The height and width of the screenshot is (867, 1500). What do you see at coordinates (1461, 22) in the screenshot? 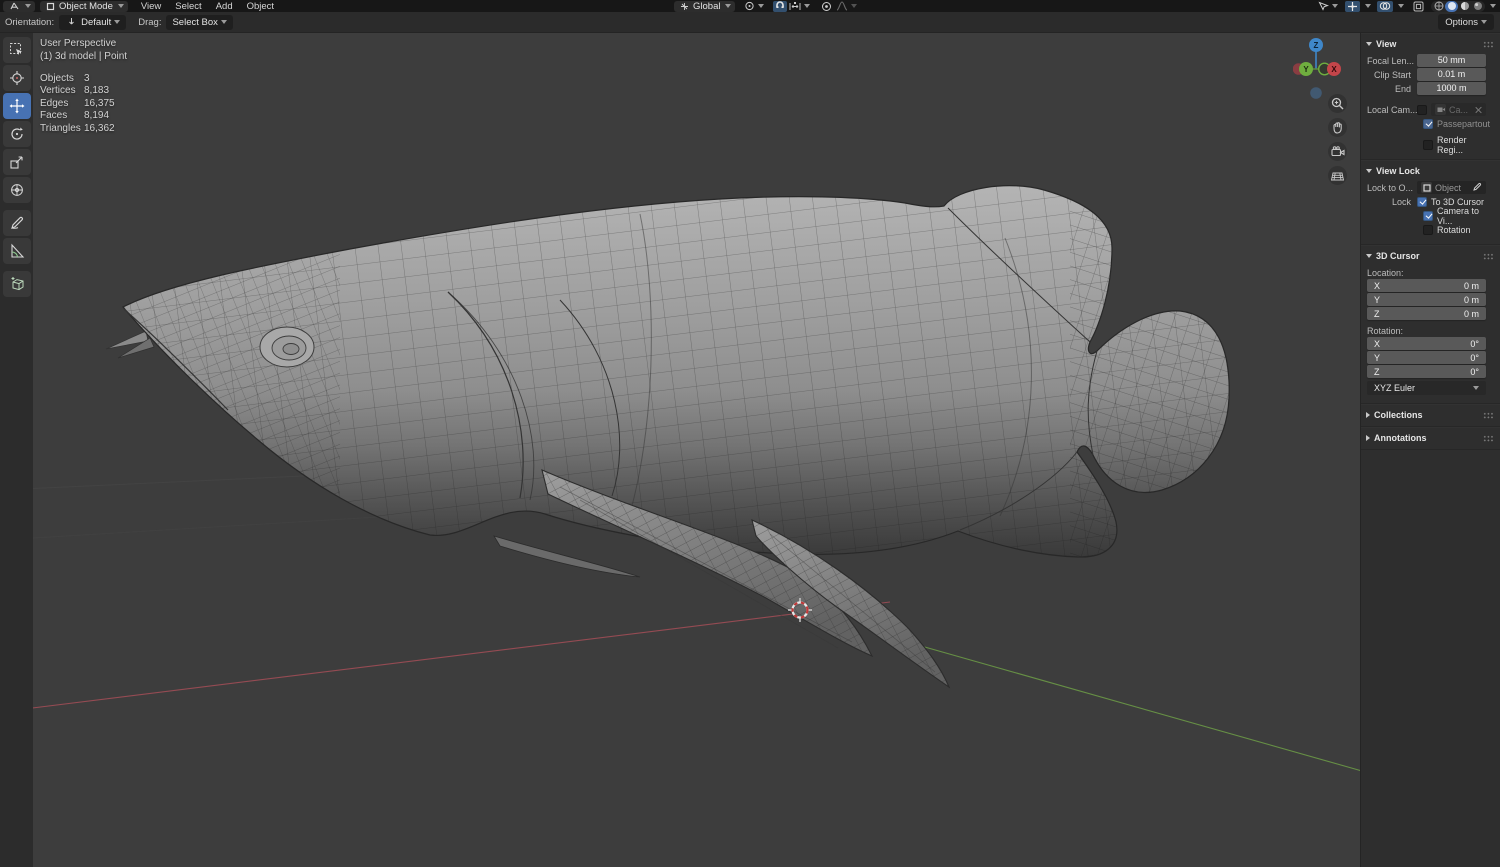
I see `options-label: Options` at bounding box center [1461, 22].